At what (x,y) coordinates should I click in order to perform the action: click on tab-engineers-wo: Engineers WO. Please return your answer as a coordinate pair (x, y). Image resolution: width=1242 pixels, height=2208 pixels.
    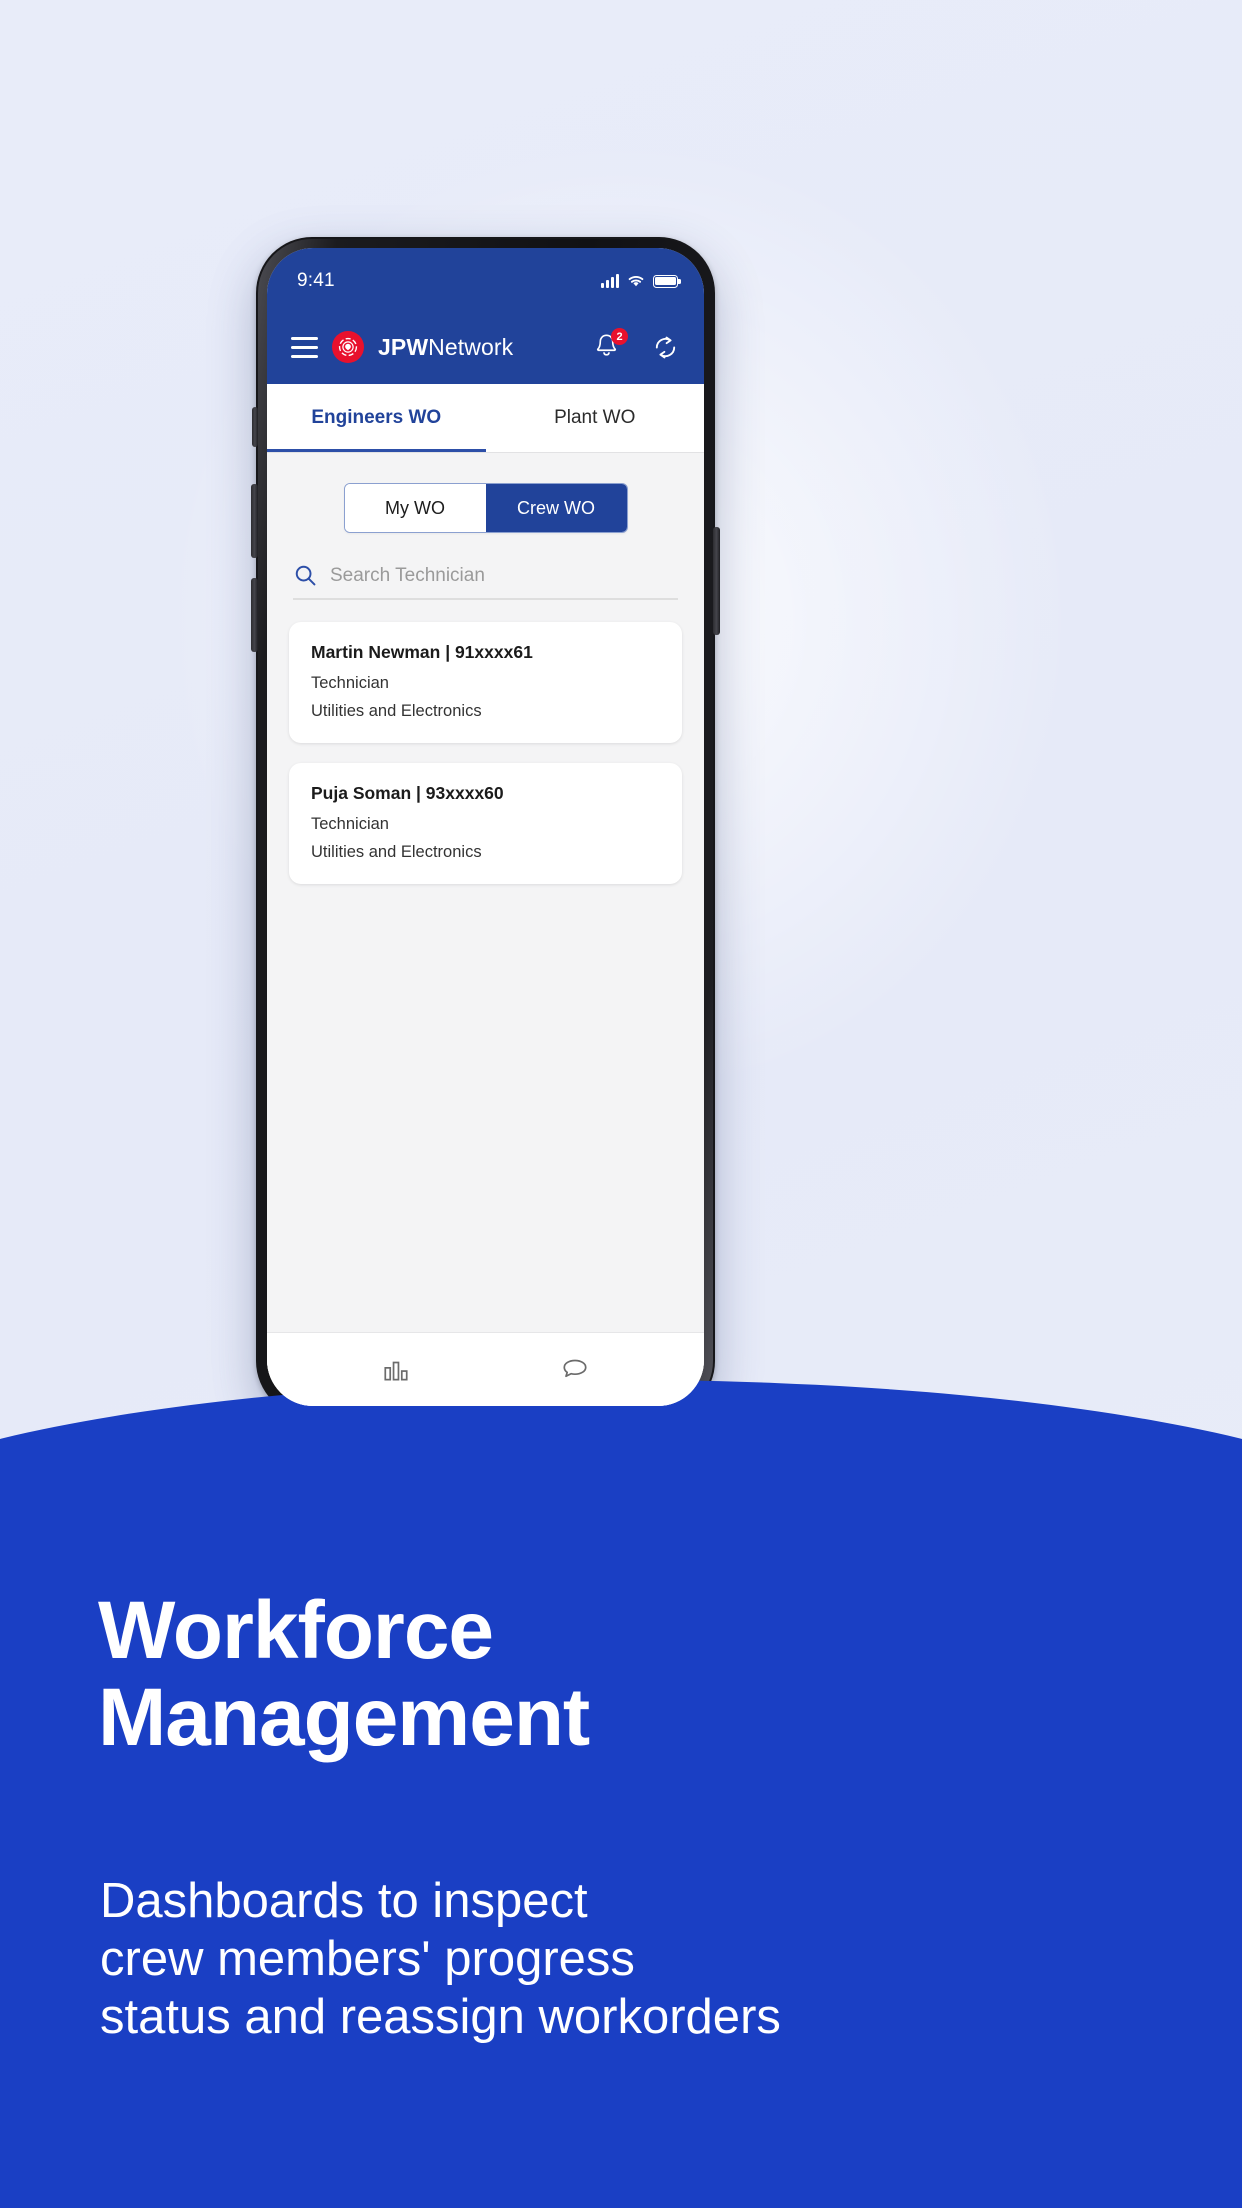
    Looking at the image, I should click on (376, 418).